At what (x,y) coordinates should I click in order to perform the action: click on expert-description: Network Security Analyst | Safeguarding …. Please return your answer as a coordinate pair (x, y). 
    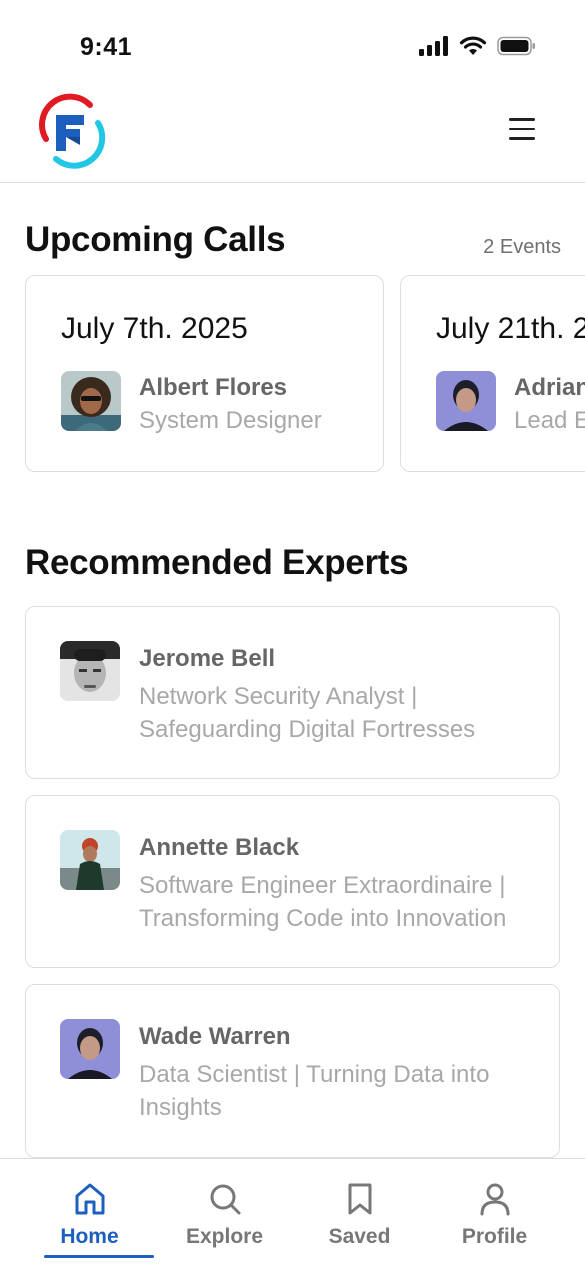
    Looking at the image, I should click on (307, 713).